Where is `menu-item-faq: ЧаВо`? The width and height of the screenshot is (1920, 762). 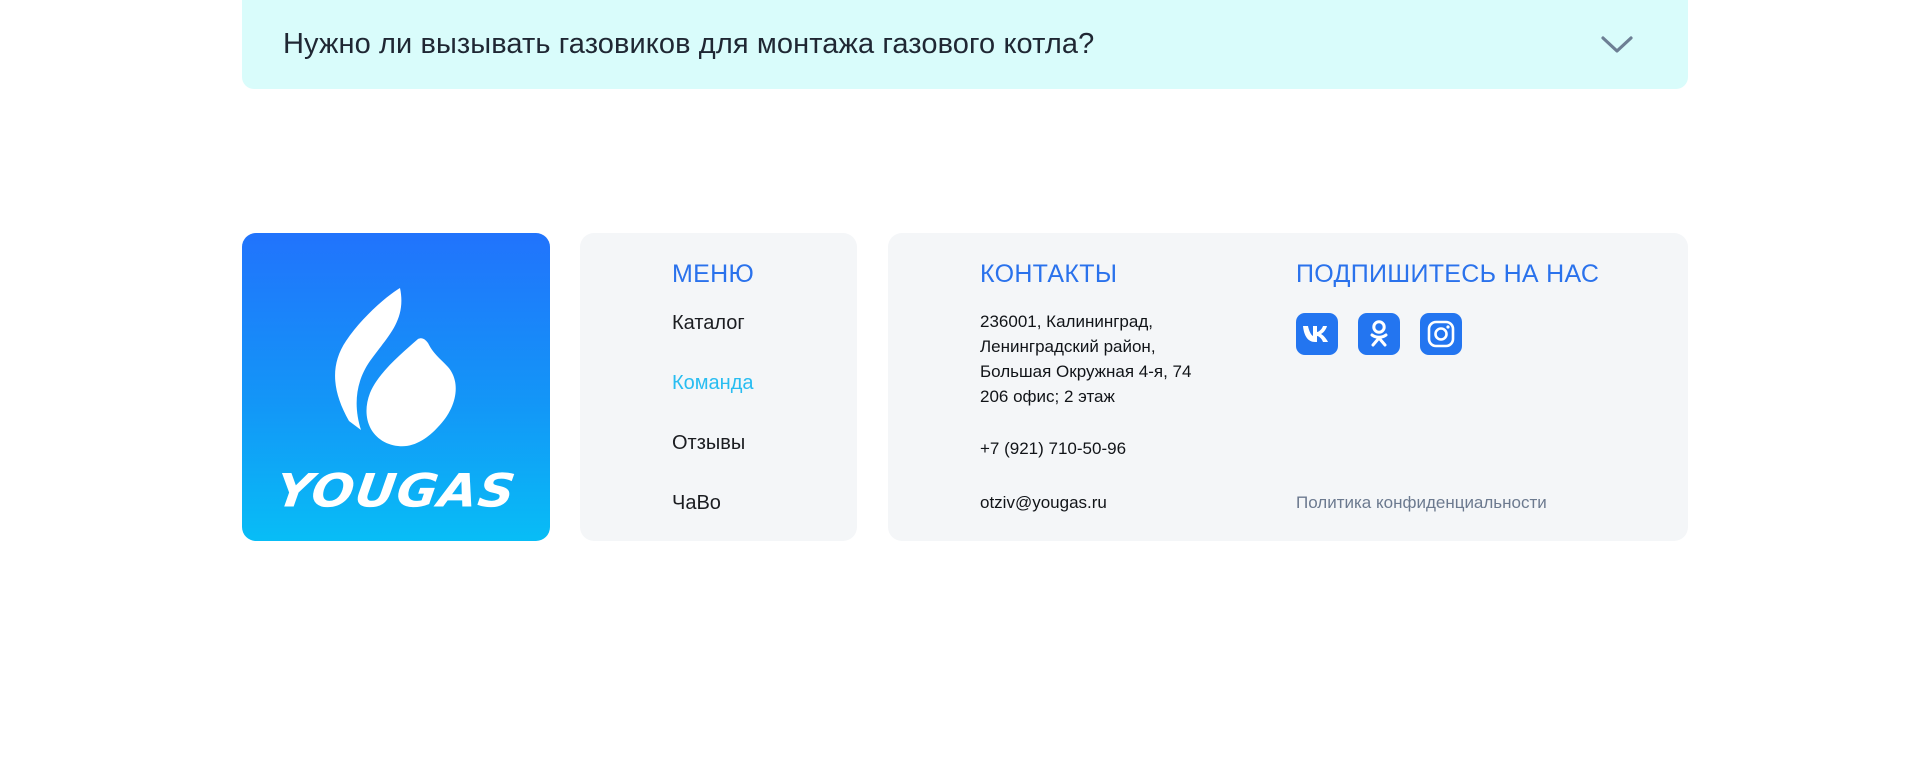
menu-item-faq: ЧаВо is located at coordinates (696, 503).